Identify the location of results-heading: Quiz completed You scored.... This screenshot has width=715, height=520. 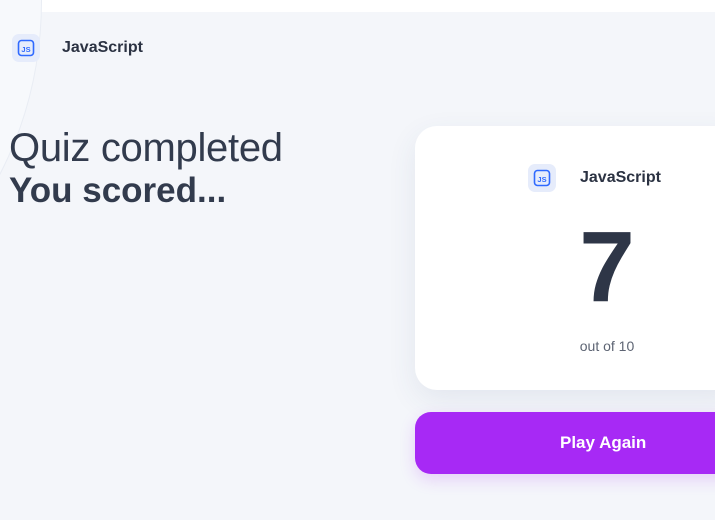
(146, 169).